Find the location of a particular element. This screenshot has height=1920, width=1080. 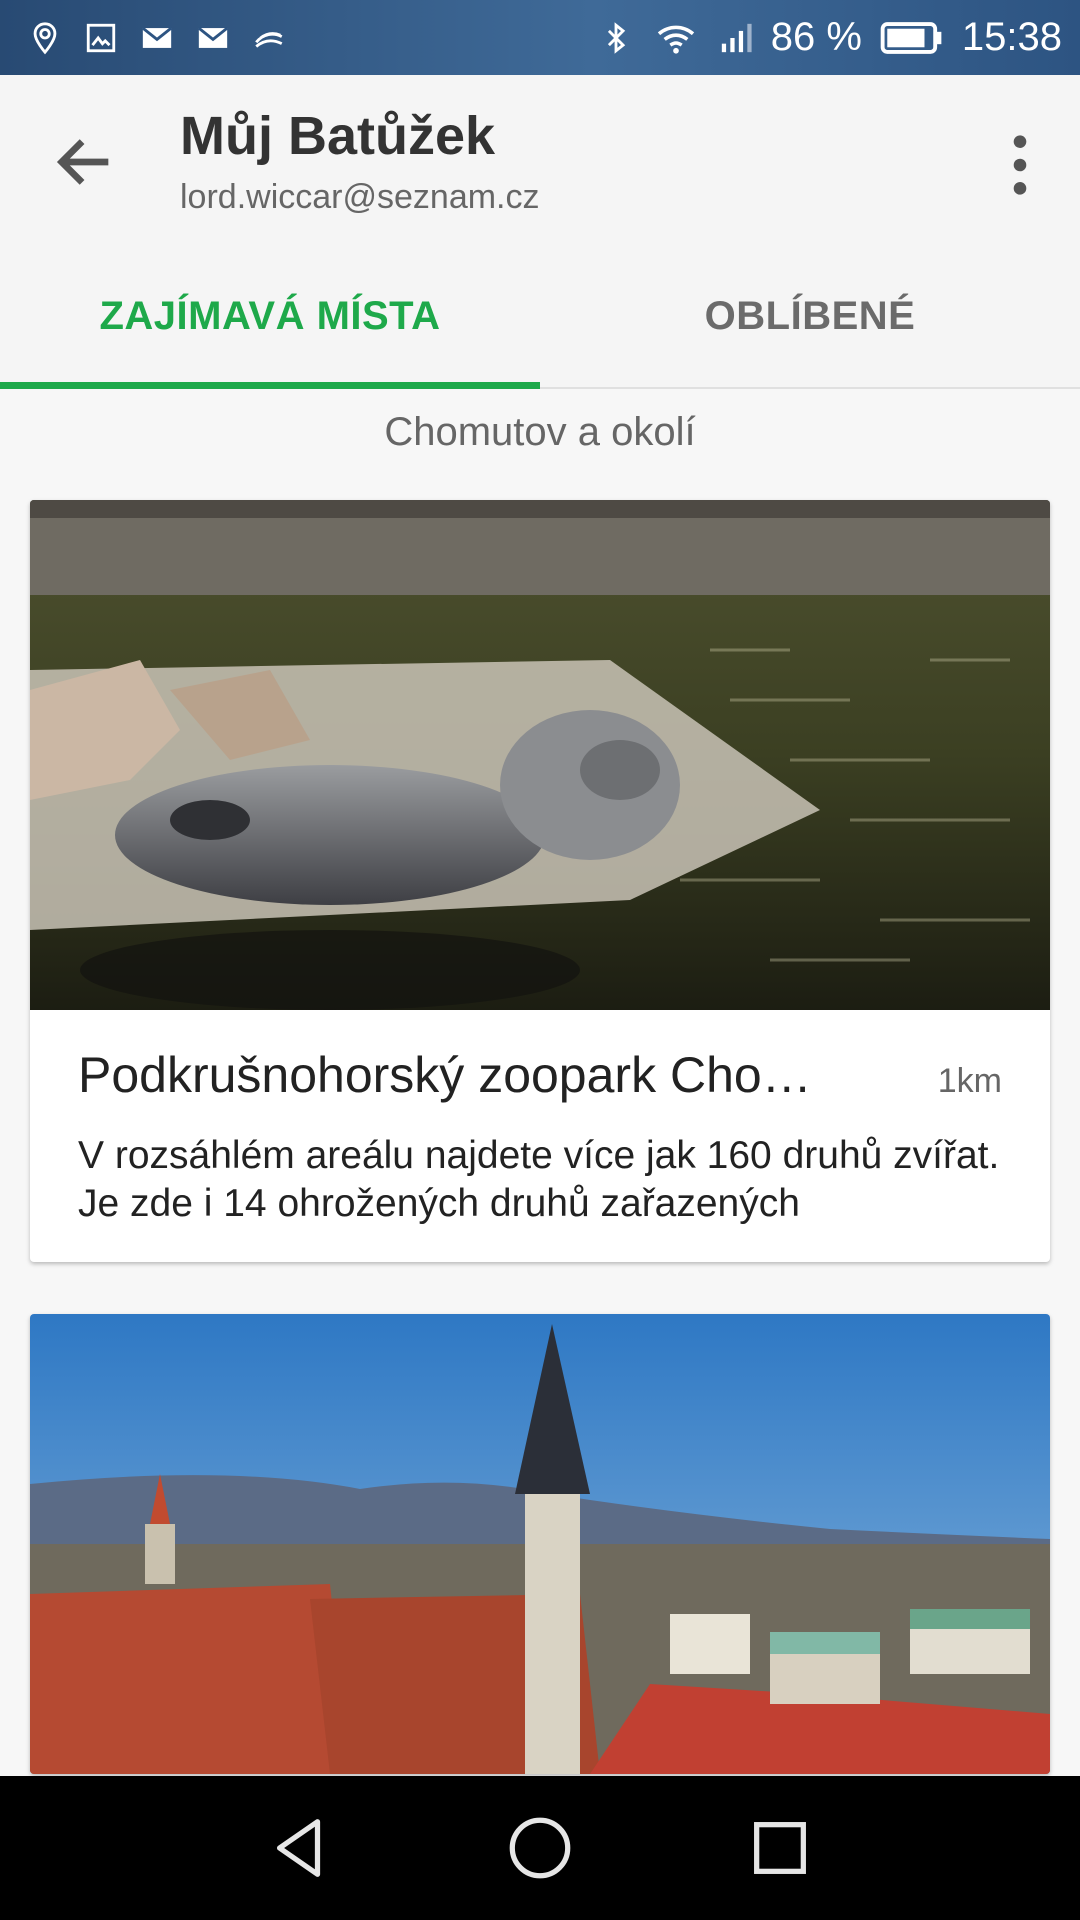

bluetooth-icon is located at coordinates (616, 38).